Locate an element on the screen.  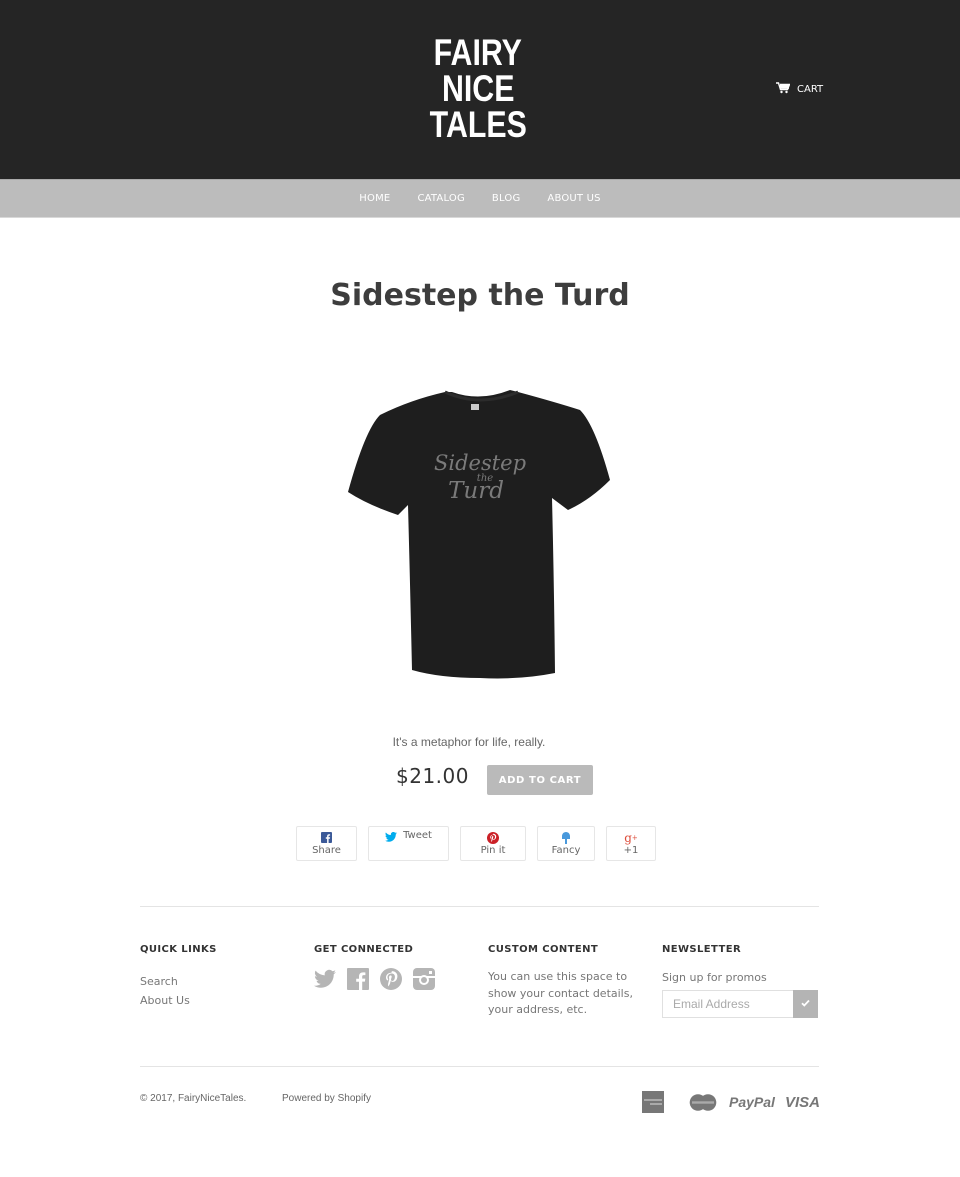
shirt-print-line-3: Turd is located at coordinates (476, 491).